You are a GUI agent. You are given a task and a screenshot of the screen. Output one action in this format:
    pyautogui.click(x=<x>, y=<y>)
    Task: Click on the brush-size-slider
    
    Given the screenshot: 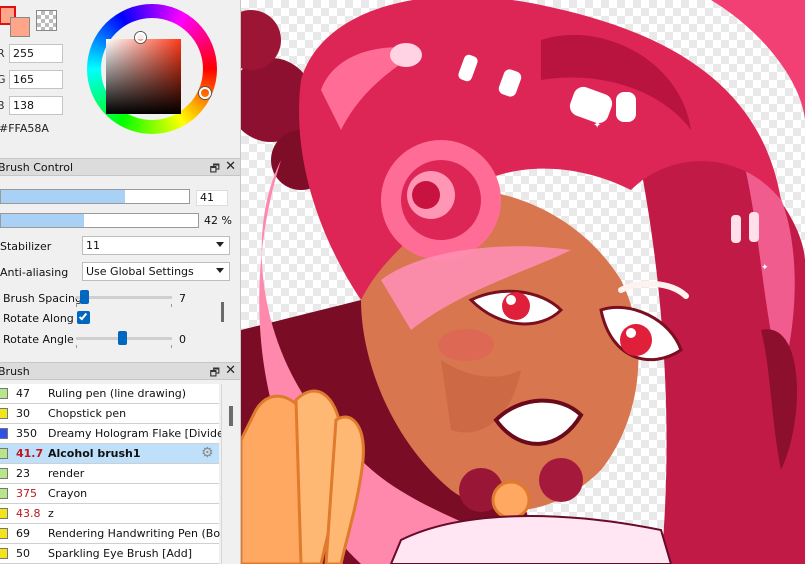 What is the action you would take?
    pyautogui.click(x=95, y=196)
    